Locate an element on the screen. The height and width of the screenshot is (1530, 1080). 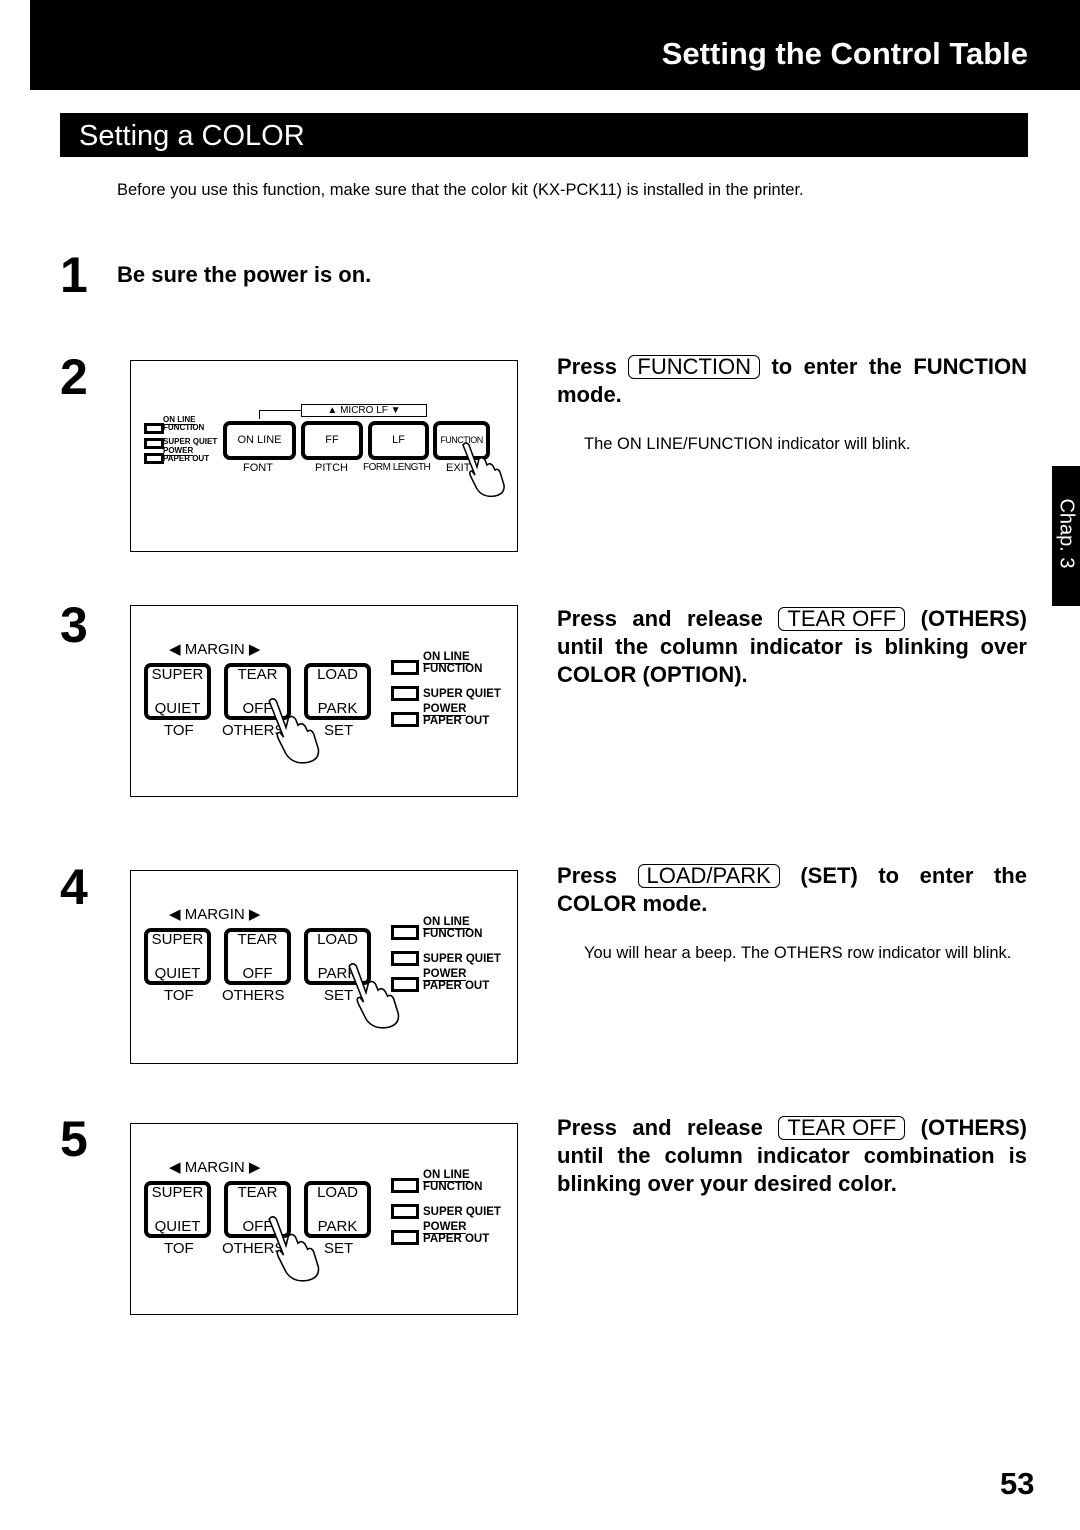
section-title: Setting a COLOR is located at coordinates (192, 136).